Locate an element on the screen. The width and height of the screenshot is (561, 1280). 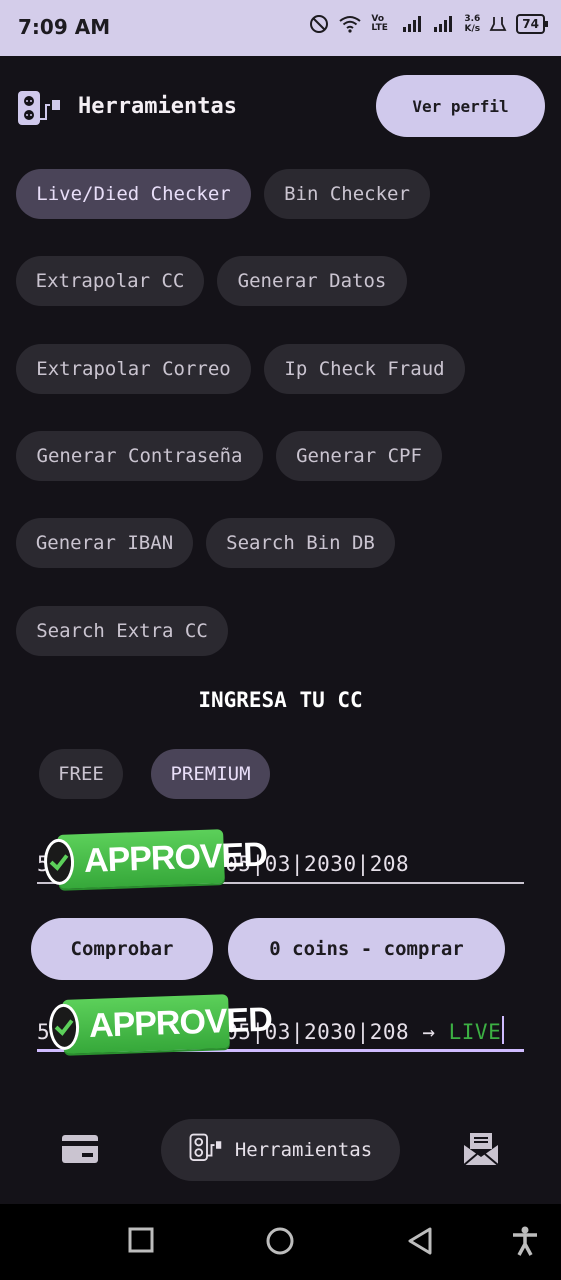
view-profile-button: Ver perfil is located at coordinates (460, 106).